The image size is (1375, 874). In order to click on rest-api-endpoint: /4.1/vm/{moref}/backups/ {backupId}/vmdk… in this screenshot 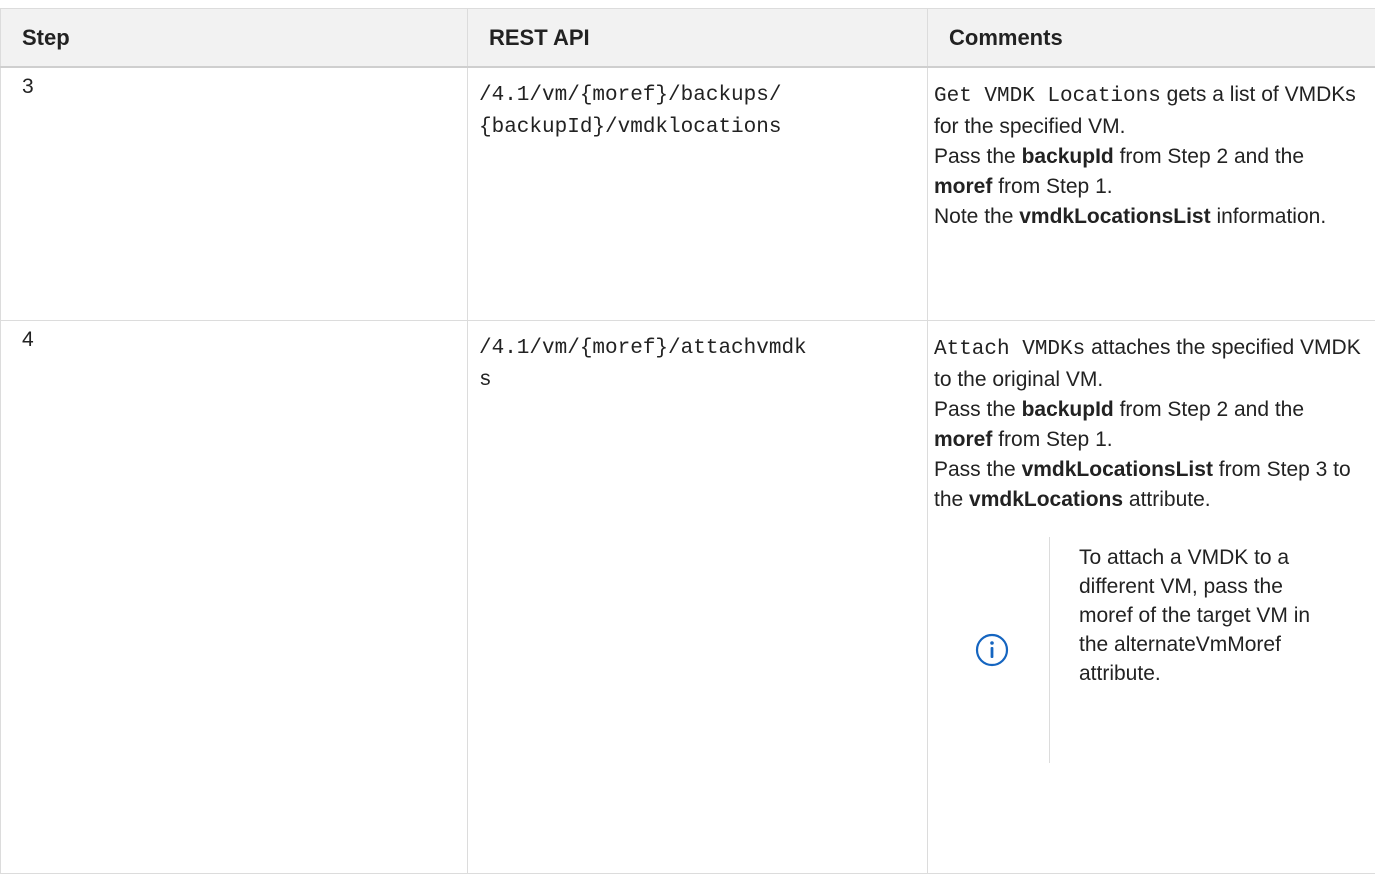, I will do `click(698, 194)`.